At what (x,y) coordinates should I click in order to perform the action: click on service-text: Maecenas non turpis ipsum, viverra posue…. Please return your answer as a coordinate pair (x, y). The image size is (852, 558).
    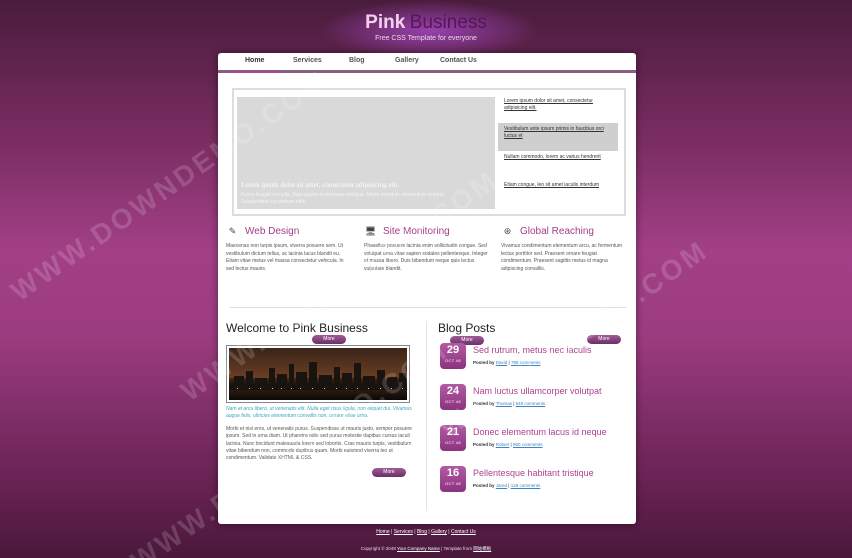
    Looking at the image, I should click on (285, 257).